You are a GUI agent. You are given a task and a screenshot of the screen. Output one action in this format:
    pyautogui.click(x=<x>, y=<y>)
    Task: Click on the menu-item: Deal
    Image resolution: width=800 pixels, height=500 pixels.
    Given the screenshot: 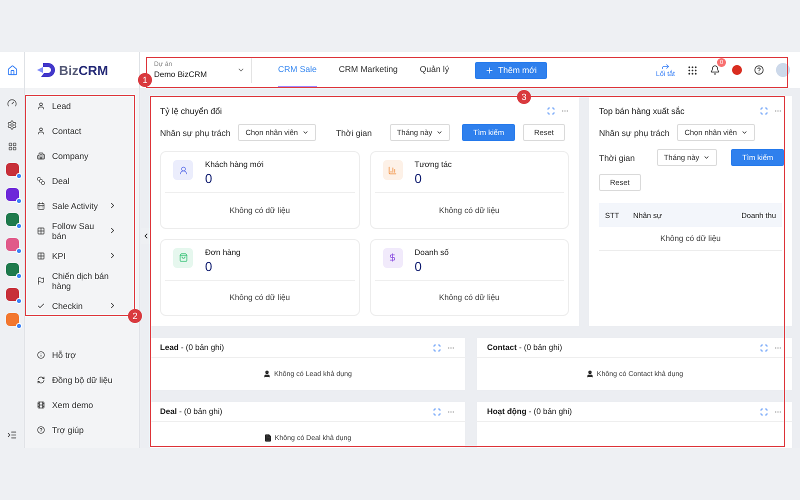 What is the action you would take?
    pyautogui.click(x=76, y=180)
    